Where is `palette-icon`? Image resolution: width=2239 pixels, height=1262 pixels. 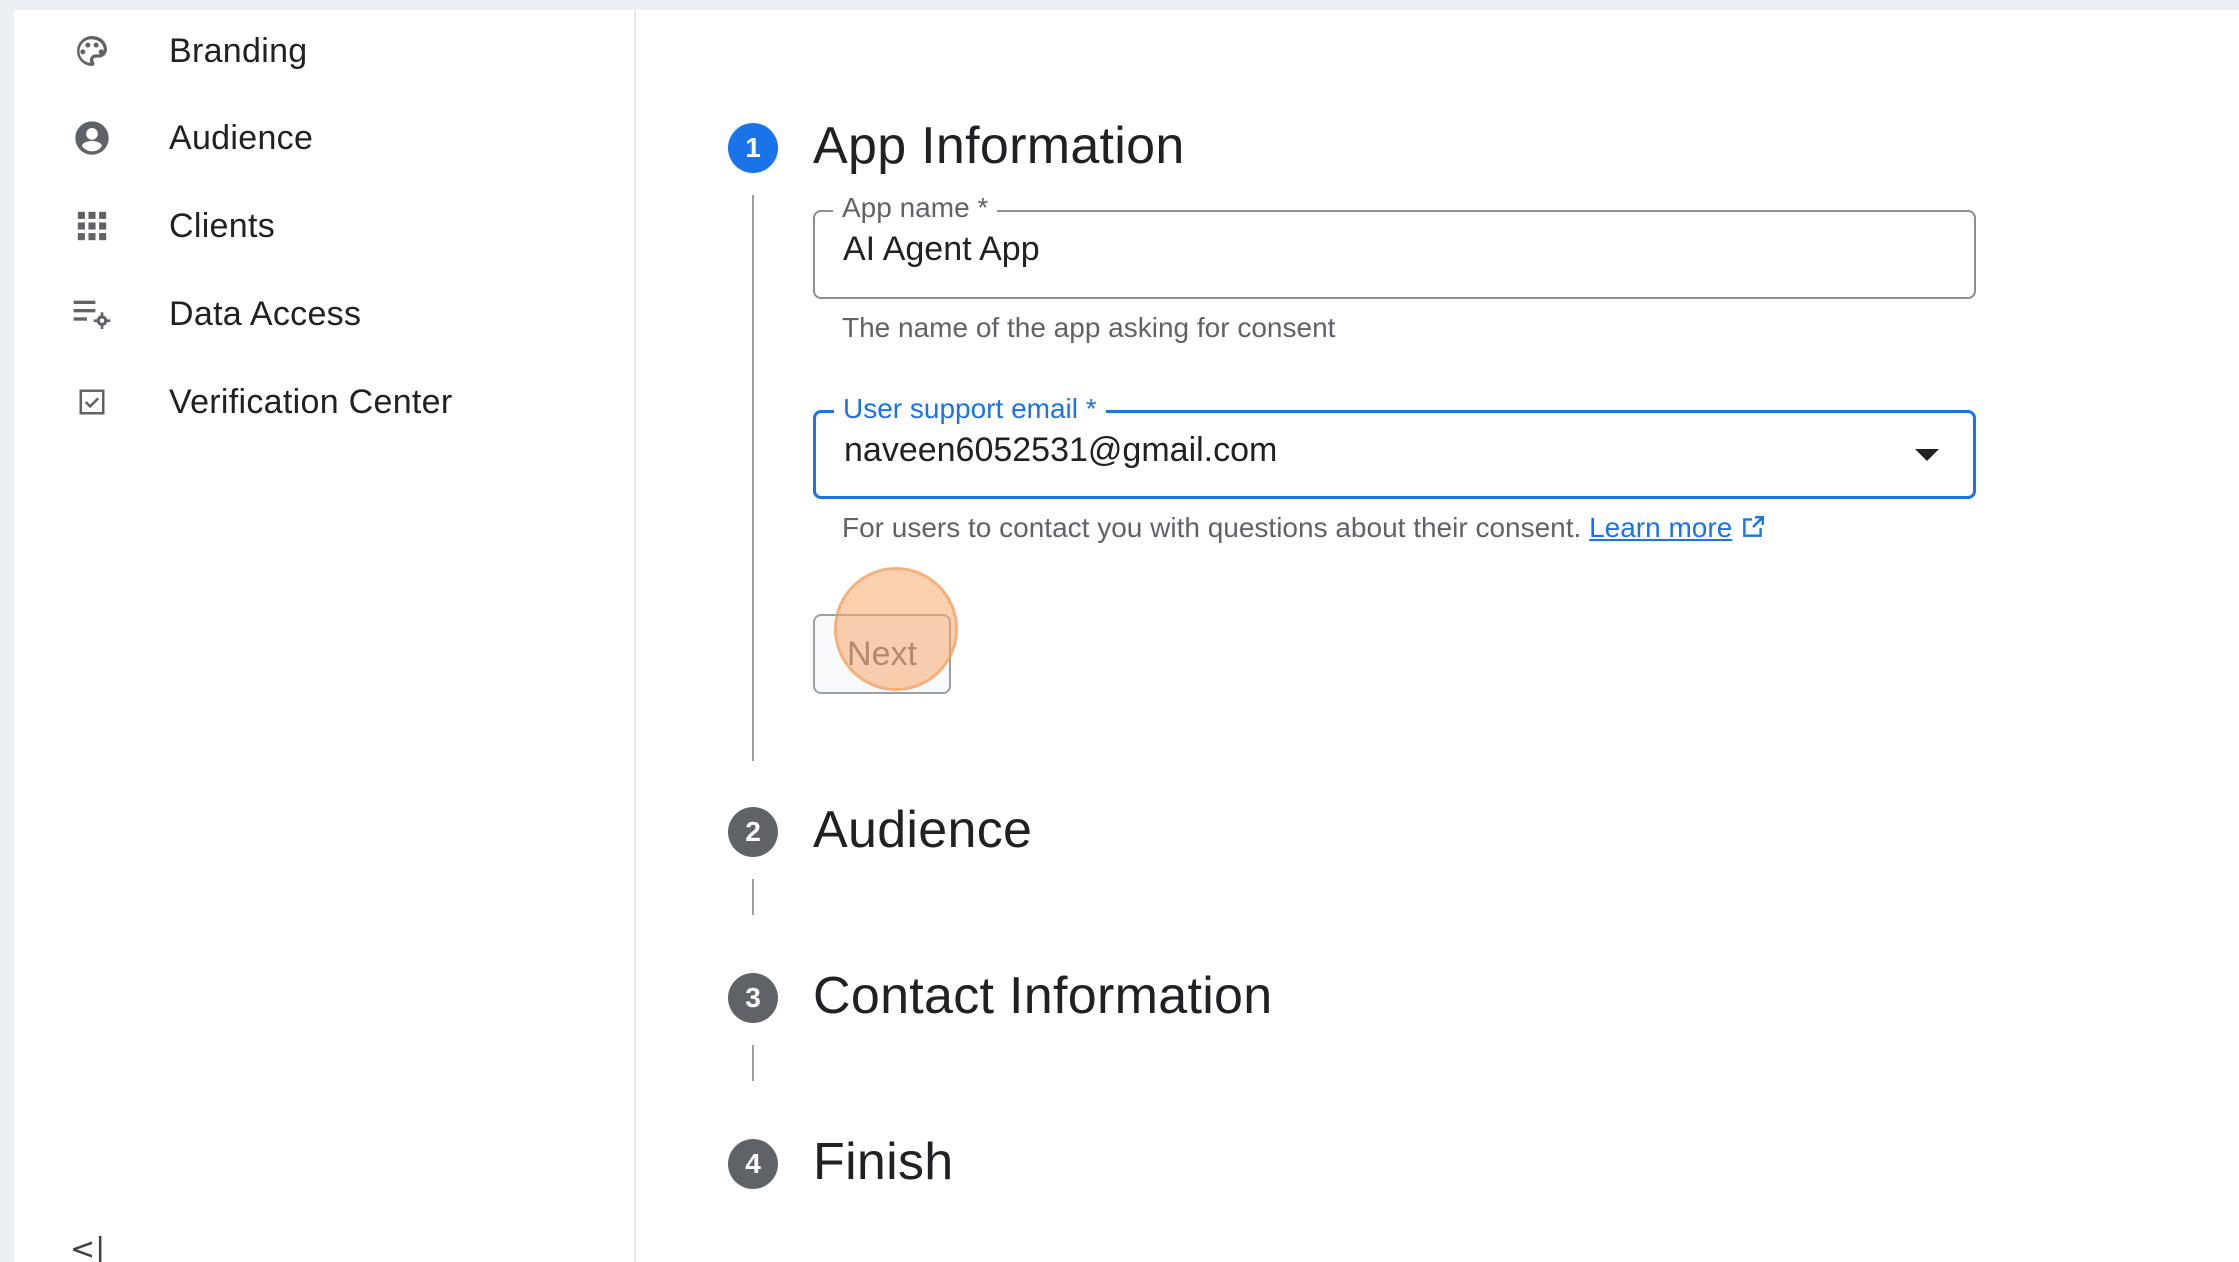 palette-icon is located at coordinates (92, 51).